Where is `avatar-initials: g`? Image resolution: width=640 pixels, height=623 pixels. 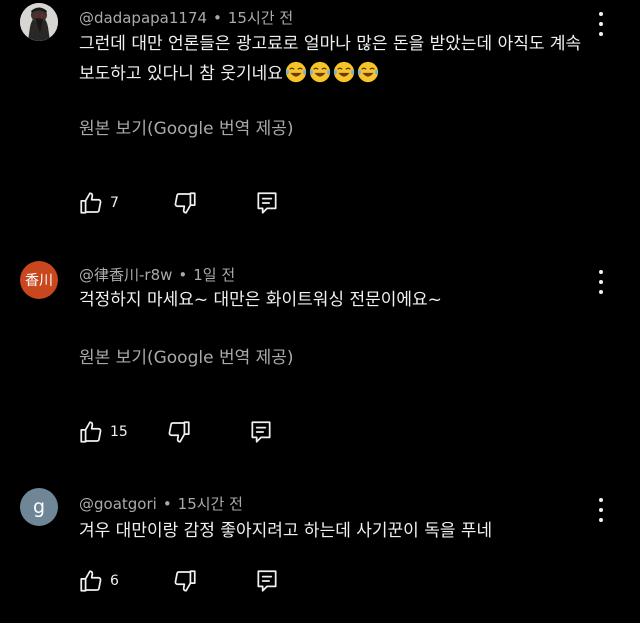 avatar-initials: g is located at coordinates (39, 507).